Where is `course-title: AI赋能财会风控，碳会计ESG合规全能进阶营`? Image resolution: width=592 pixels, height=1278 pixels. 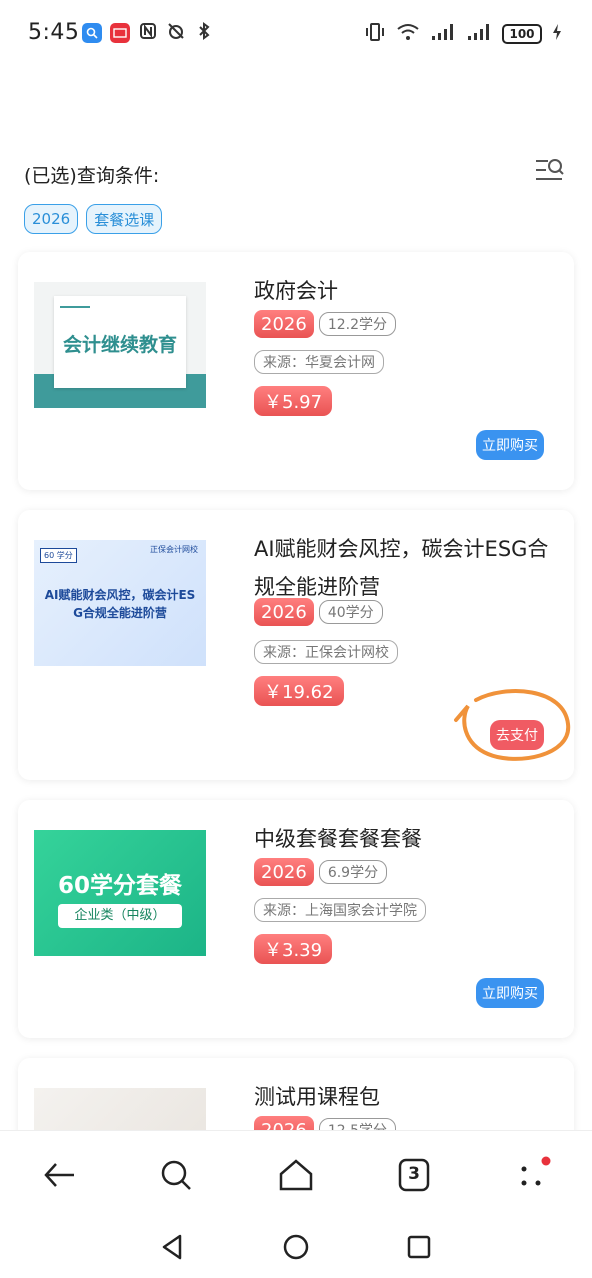
course-title: AI赋能财会风控，碳会计ESG合规全能进阶营 is located at coordinates (401, 568).